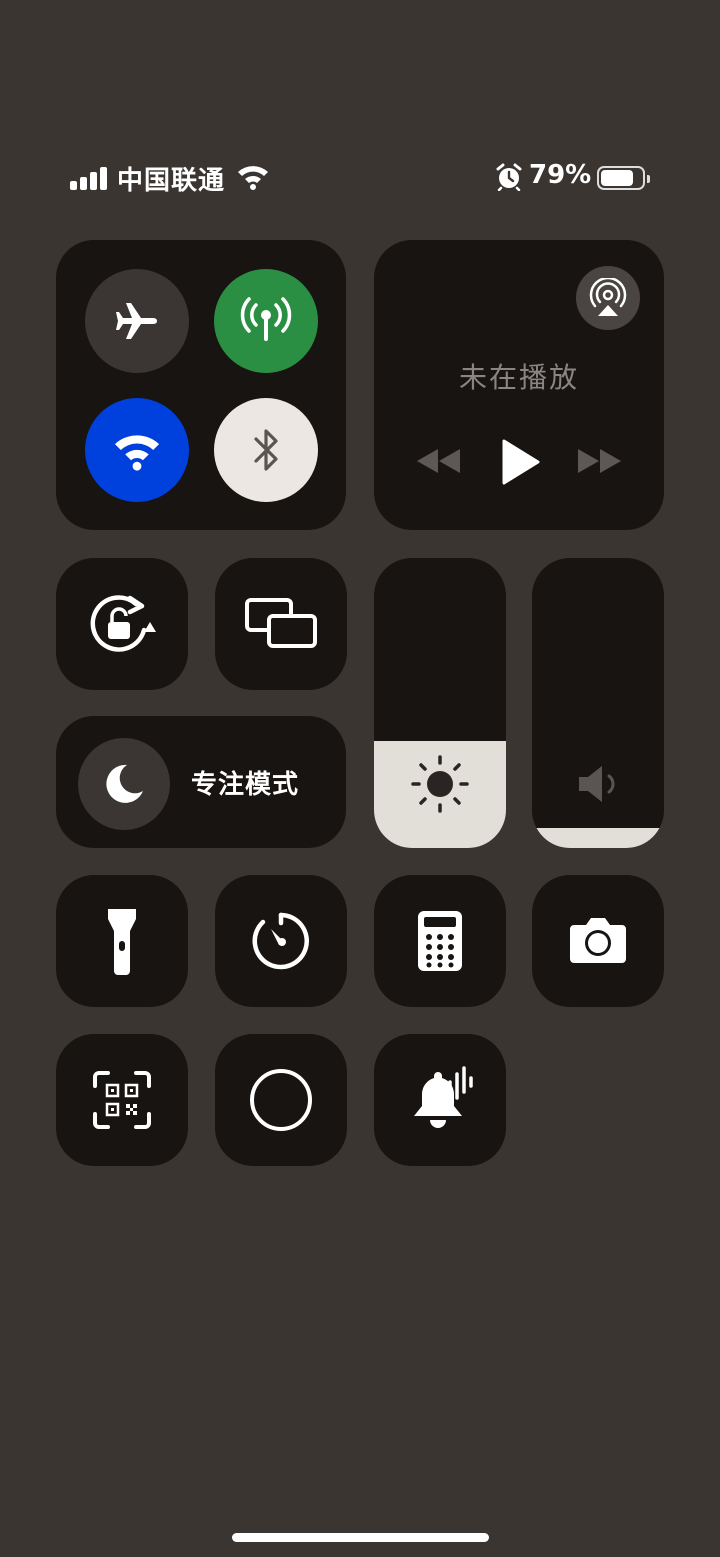 The height and width of the screenshot is (1557, 720). I want to click on screen-mirroring-button, so click(281, 624).